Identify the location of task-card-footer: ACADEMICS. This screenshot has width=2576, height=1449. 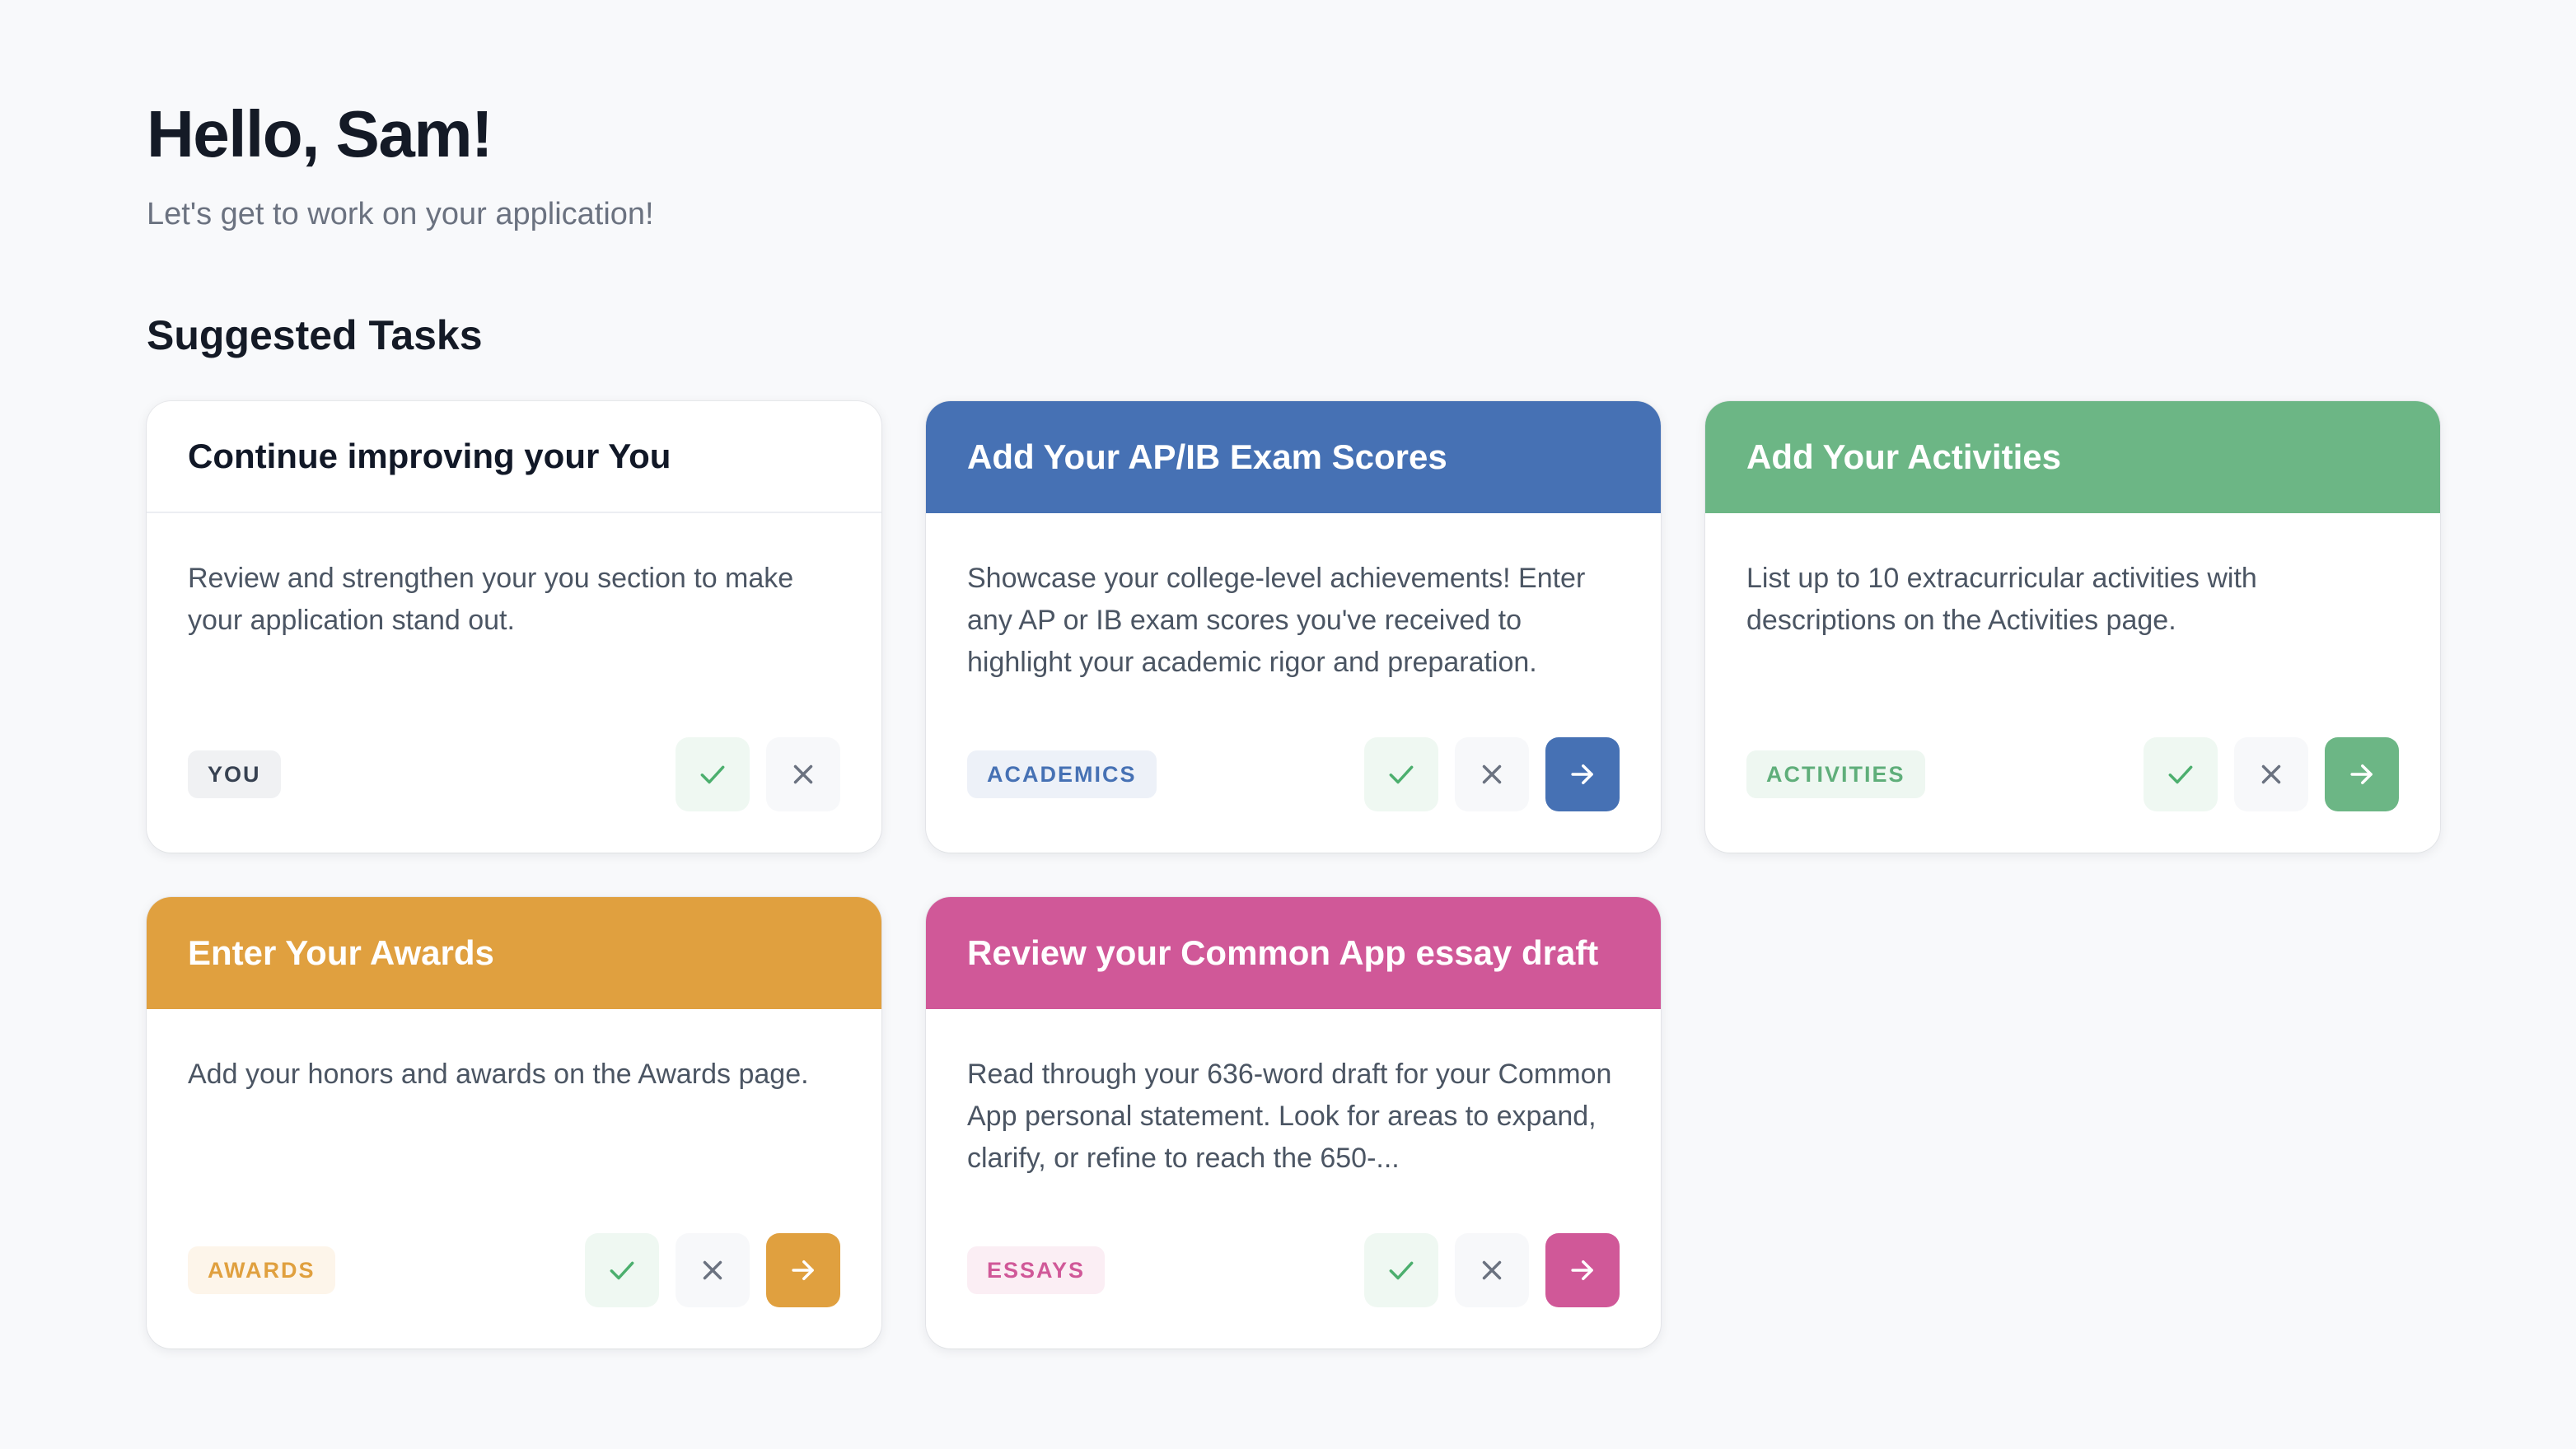
(1293, 774).